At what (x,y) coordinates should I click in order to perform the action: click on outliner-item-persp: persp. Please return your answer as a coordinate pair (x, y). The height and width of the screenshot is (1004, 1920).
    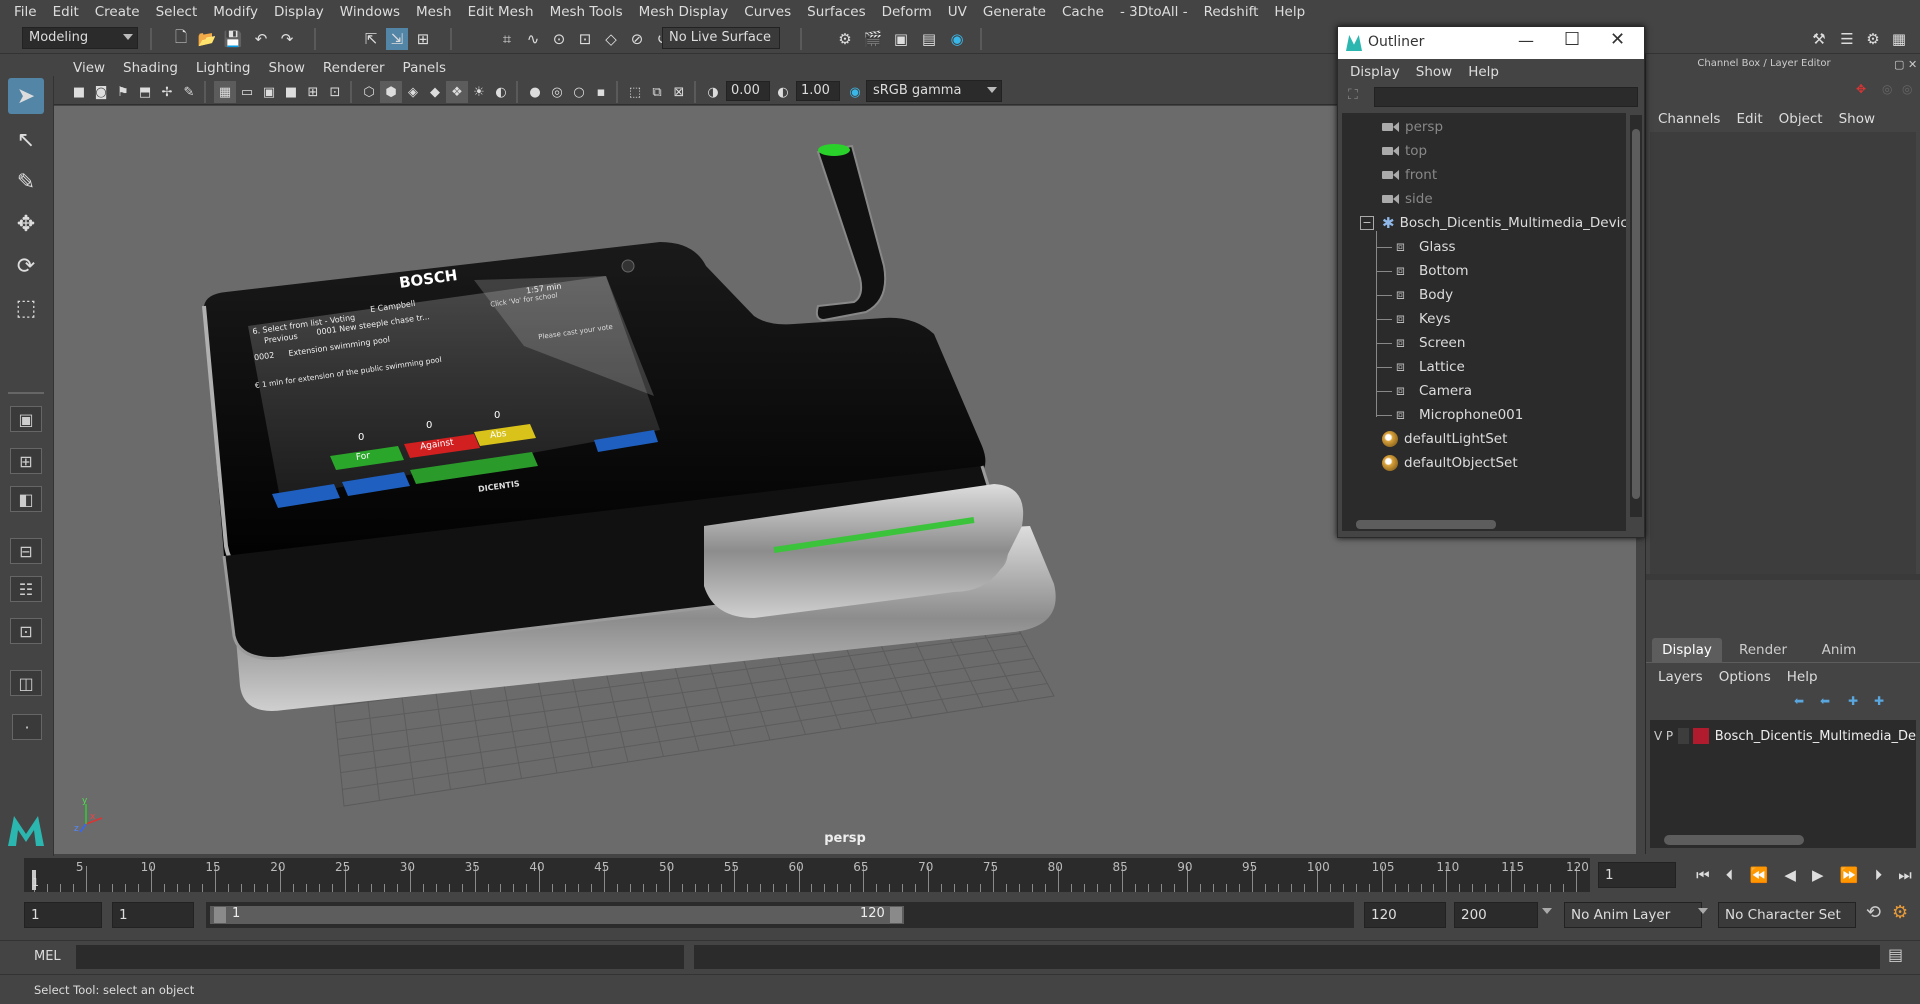
    Looking at the image, I should click on (1412, 127).